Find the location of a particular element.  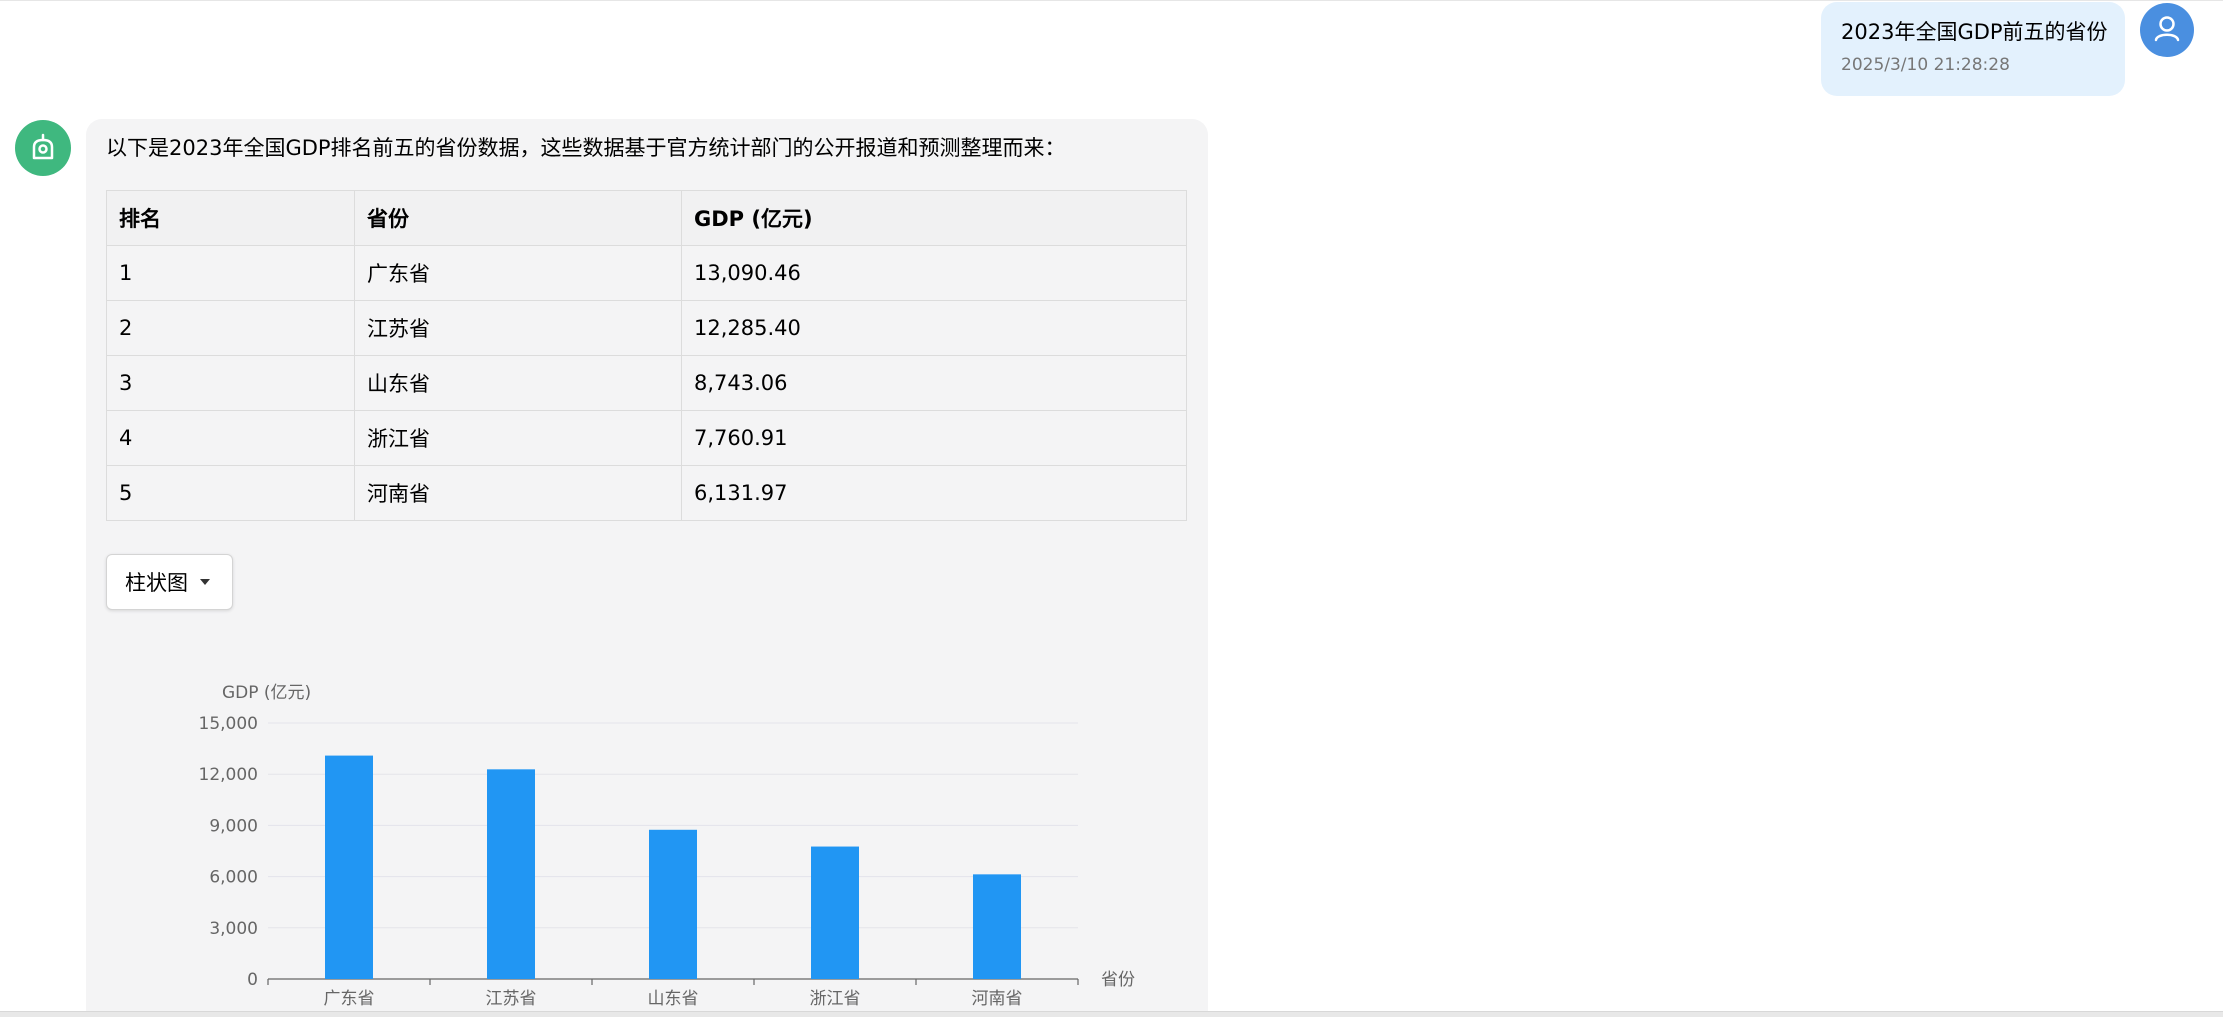

x-tick-label: 山东省 is located at coordinates (673, 999).